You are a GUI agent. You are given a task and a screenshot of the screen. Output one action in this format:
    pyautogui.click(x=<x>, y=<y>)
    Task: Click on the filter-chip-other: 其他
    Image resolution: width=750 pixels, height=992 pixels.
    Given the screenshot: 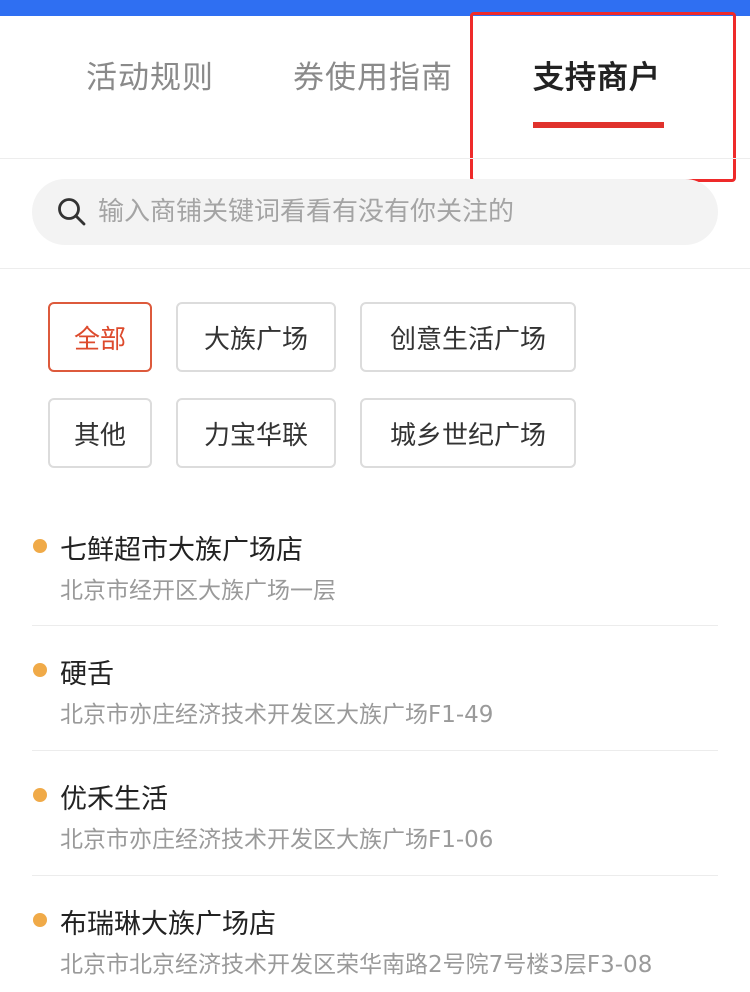 What is the action you would take?
    pyautogui.click(x=100, y=433)
    